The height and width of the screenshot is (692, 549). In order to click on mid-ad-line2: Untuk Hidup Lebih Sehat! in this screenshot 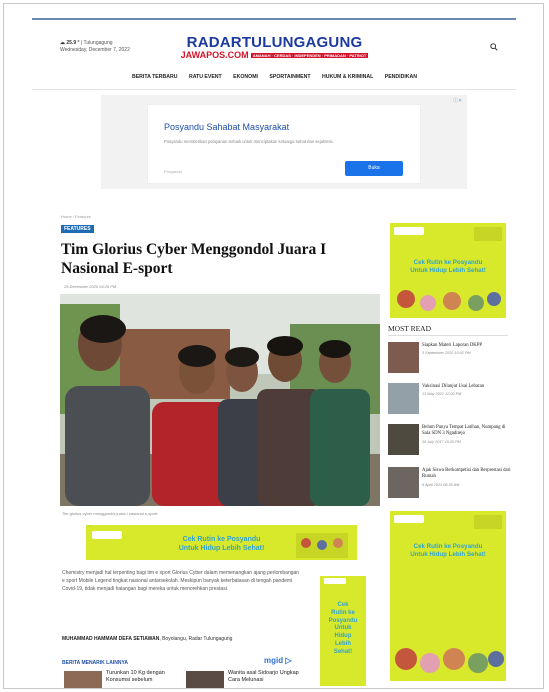, I will do `click(221, 548)`.